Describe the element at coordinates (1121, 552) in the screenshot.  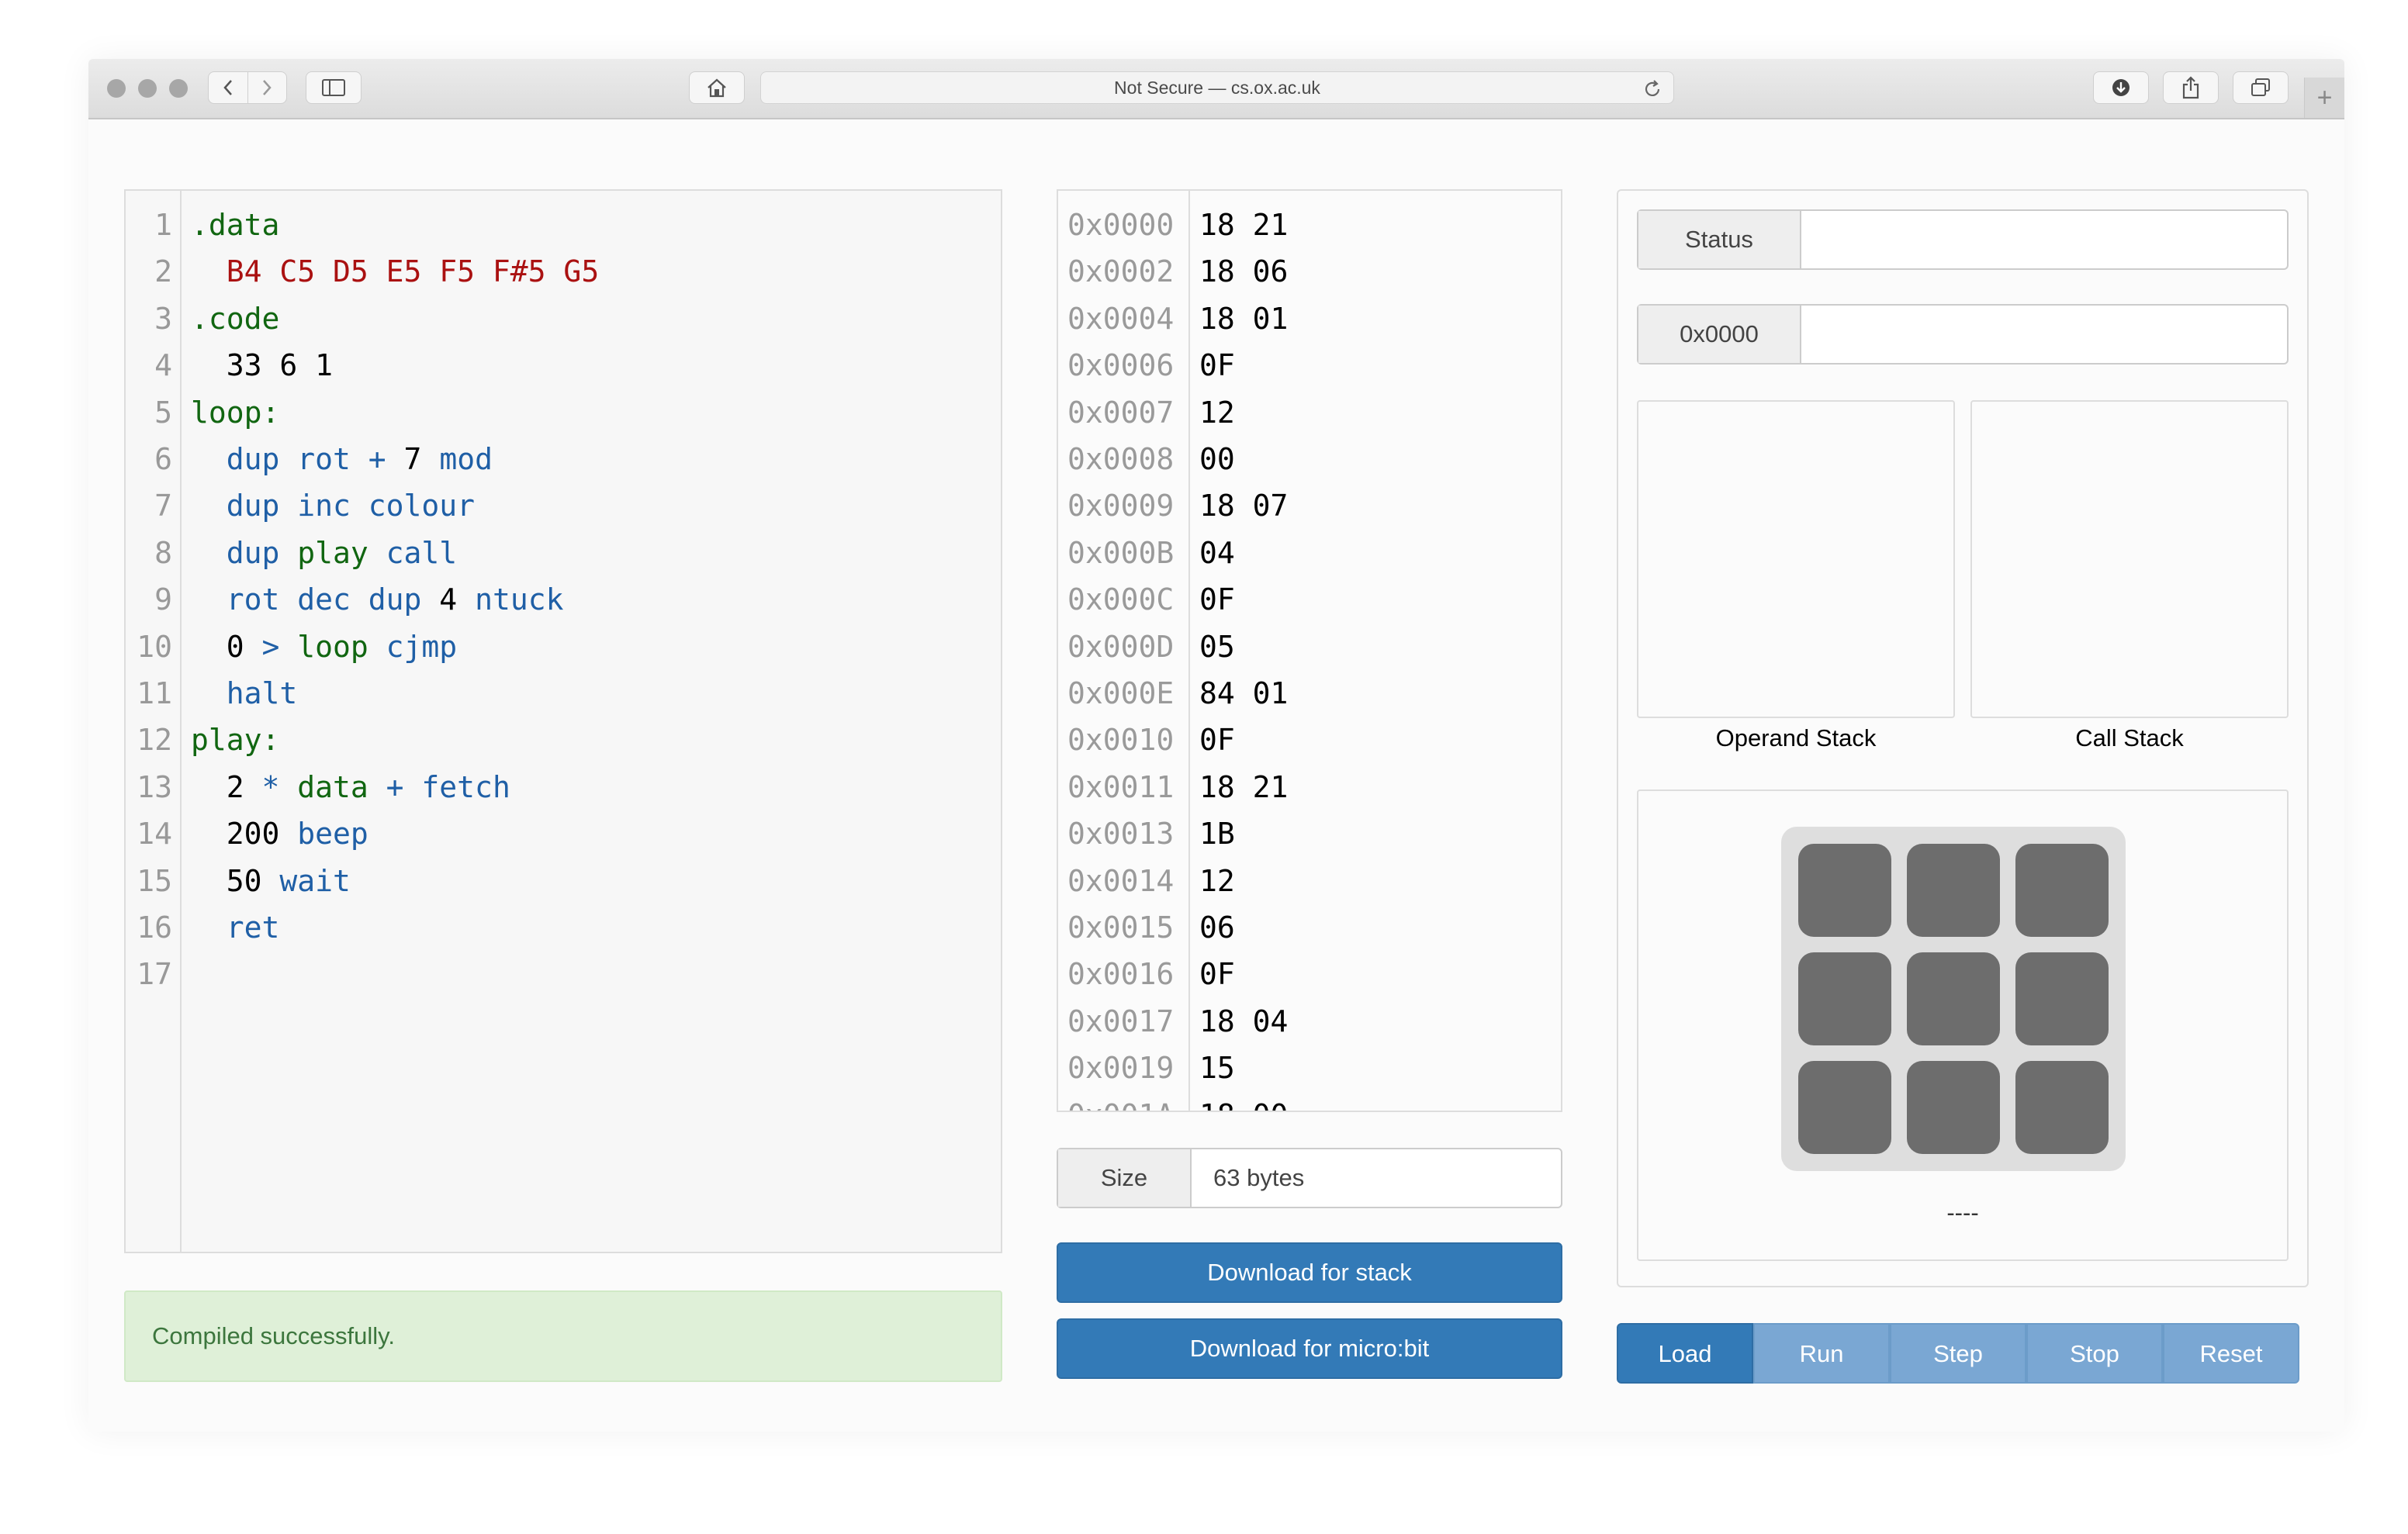
I see `hex-address: 0x000B` at that location.